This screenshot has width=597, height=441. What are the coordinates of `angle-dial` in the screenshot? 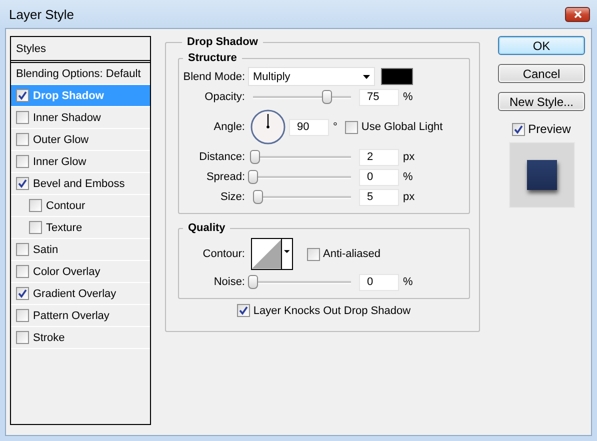 It's located at (268, 127).